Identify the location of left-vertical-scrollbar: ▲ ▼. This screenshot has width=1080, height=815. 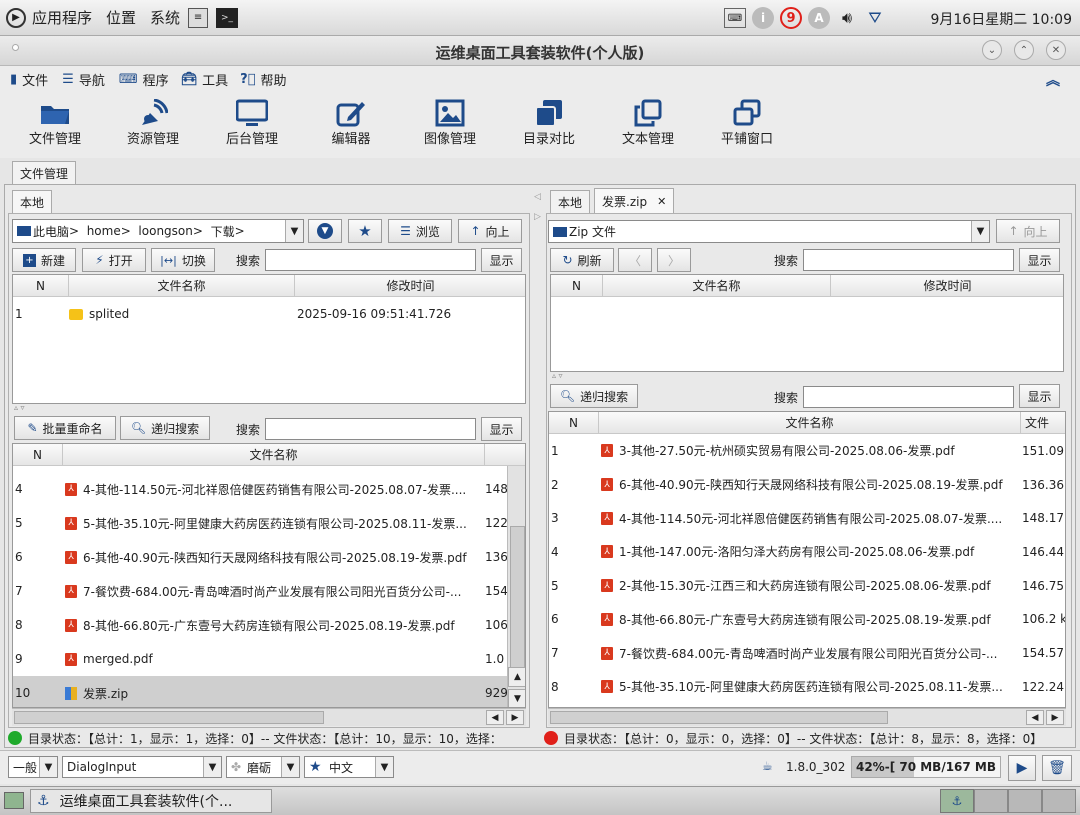
(516, 586).